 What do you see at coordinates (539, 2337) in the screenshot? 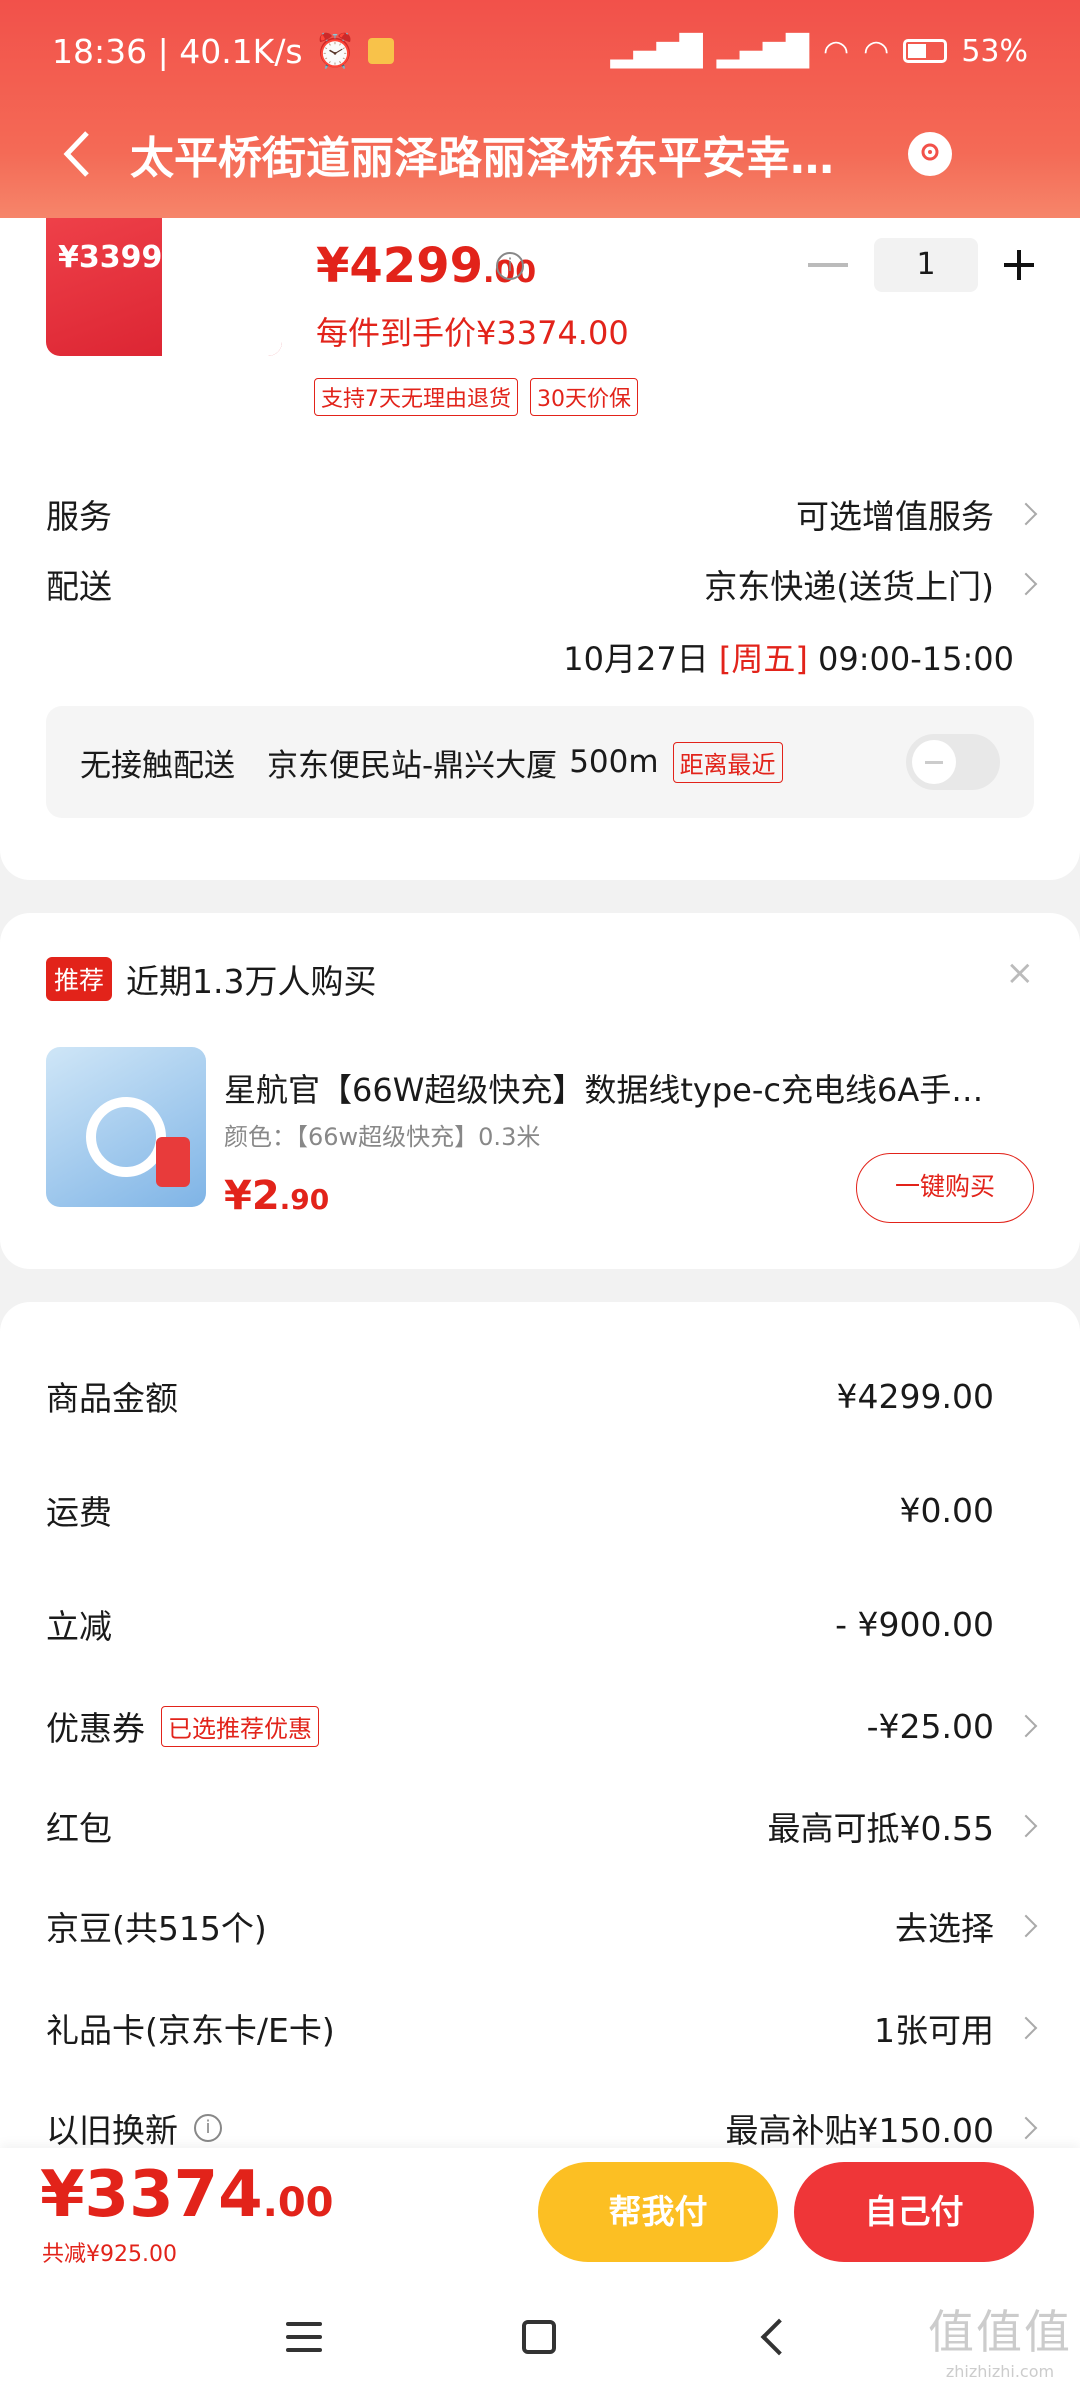
I see `home-icon` at bounding box center [539, 2337].